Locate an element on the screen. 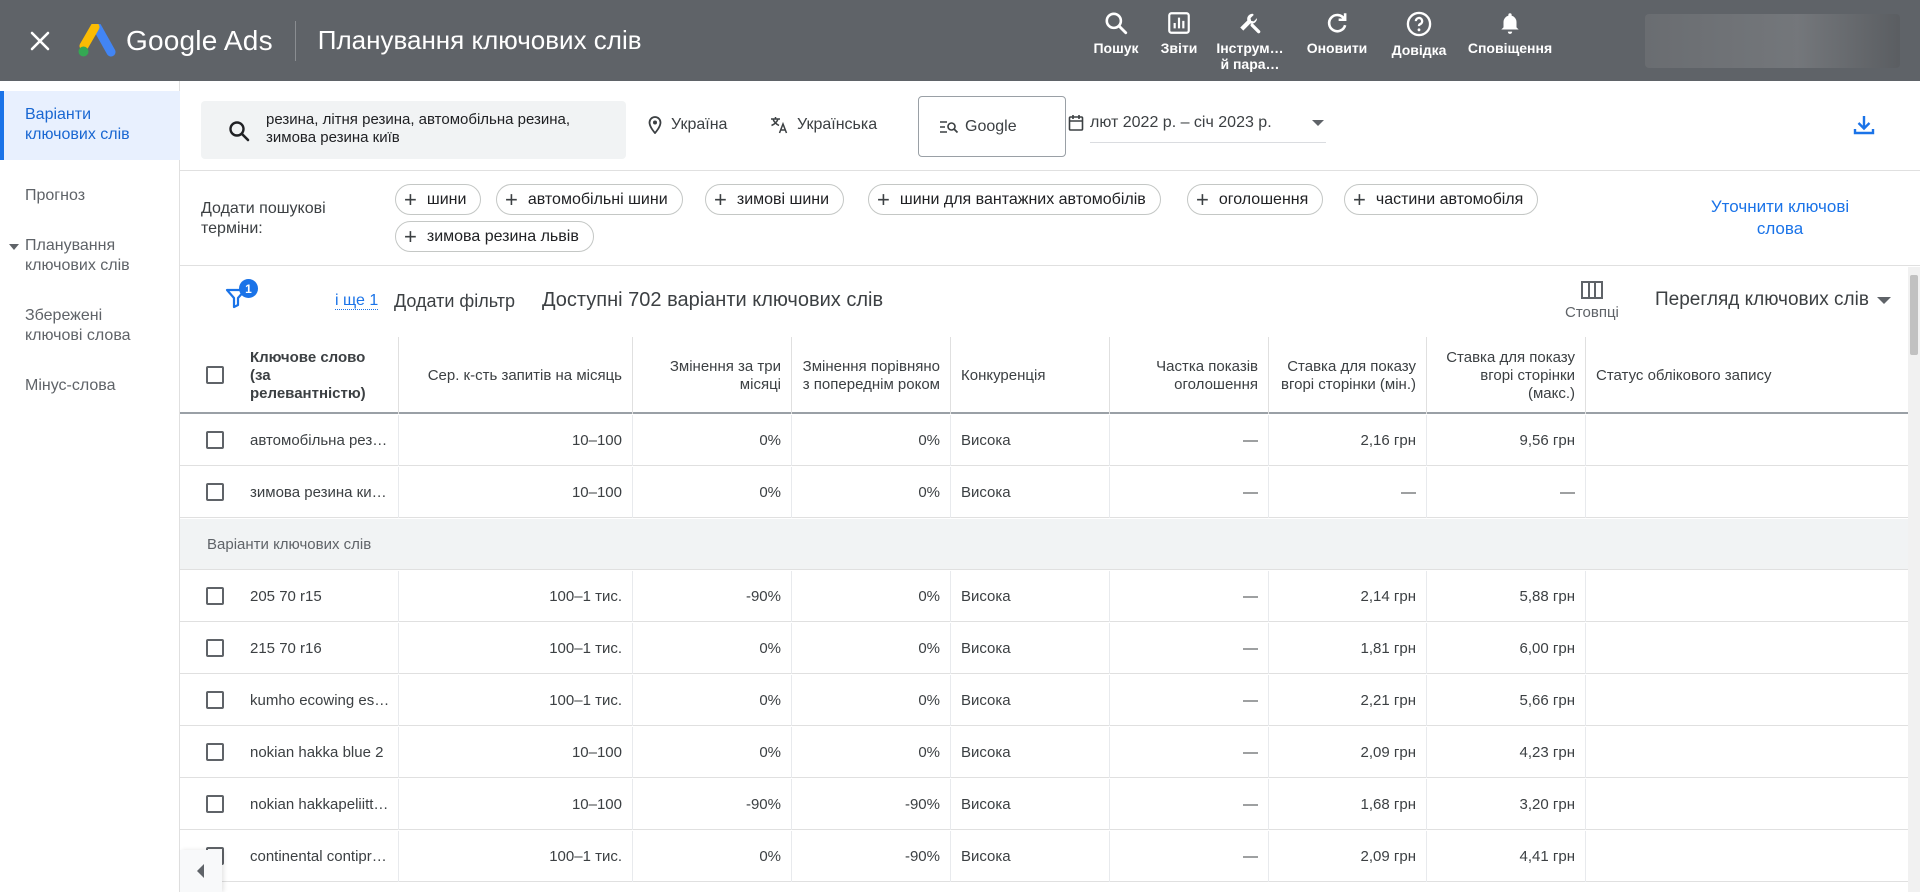 This screenshot has height=892, width=1920. cell-top-bid-low: 1,68 грн is located at coordinates (1348, 804).